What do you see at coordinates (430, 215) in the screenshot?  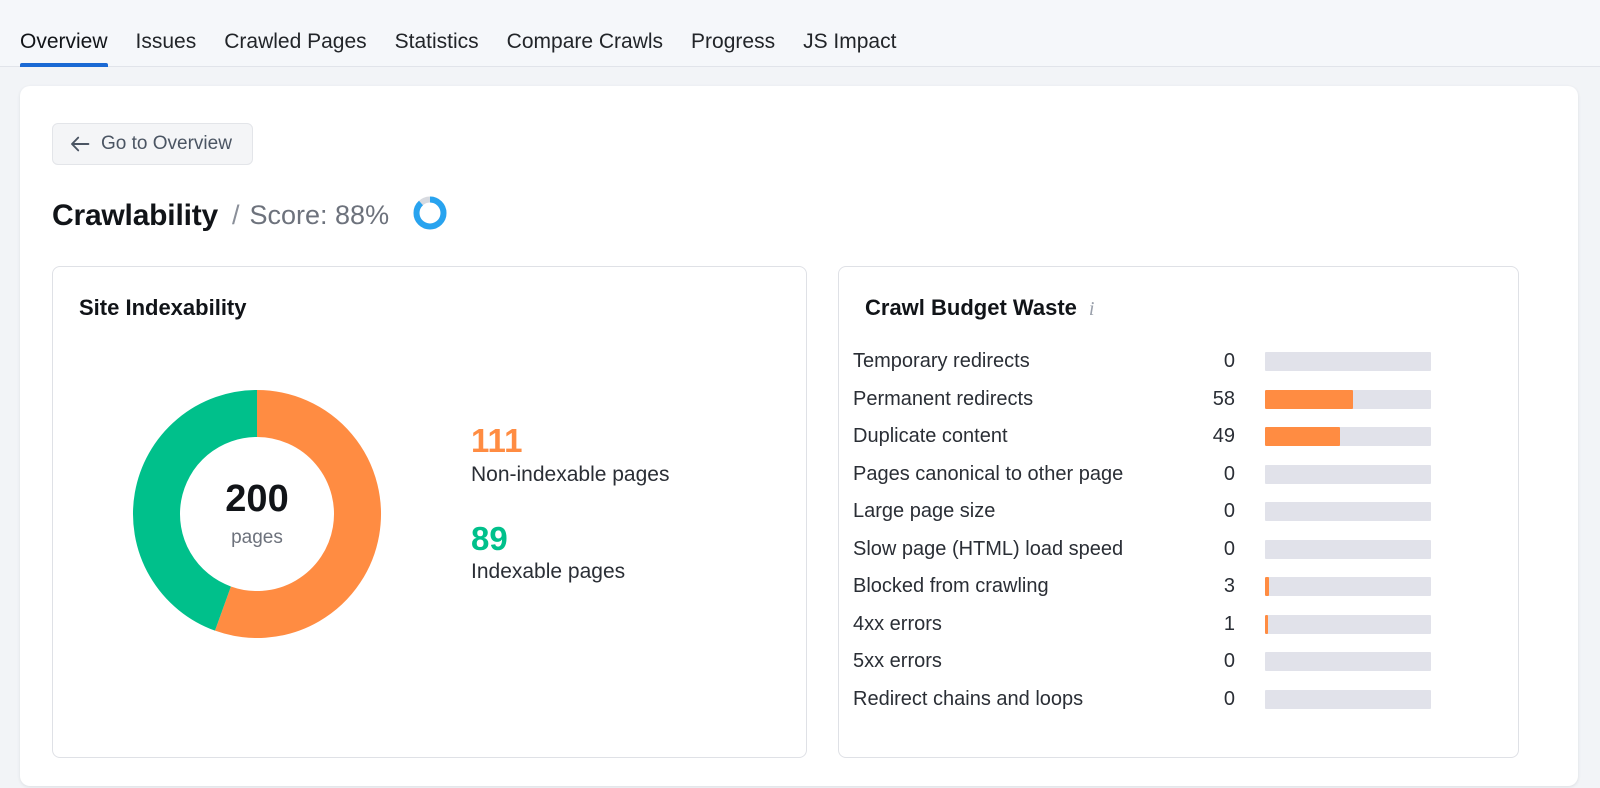 I see `crawlability-score-ring-icon` at bounding box center [430, 215].